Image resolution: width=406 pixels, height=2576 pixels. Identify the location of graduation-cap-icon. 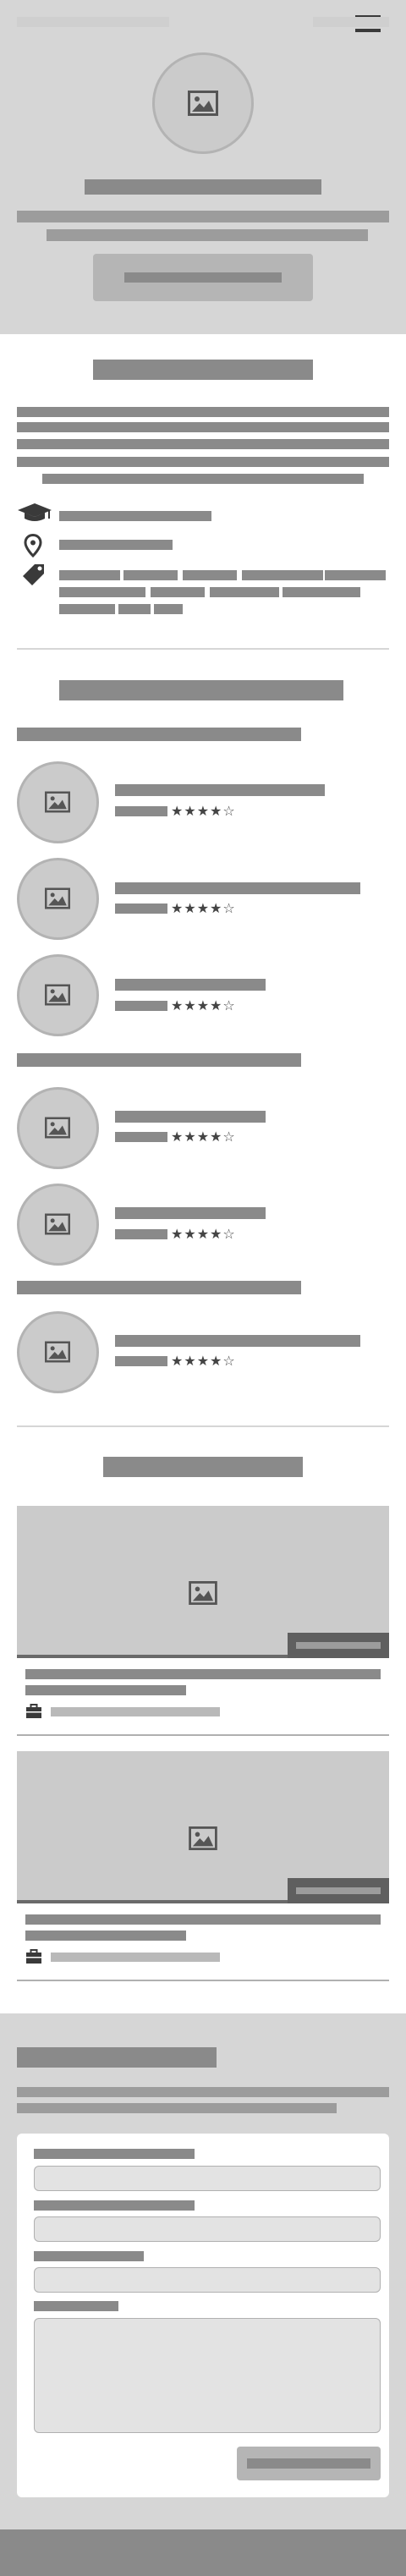
(35, 512).